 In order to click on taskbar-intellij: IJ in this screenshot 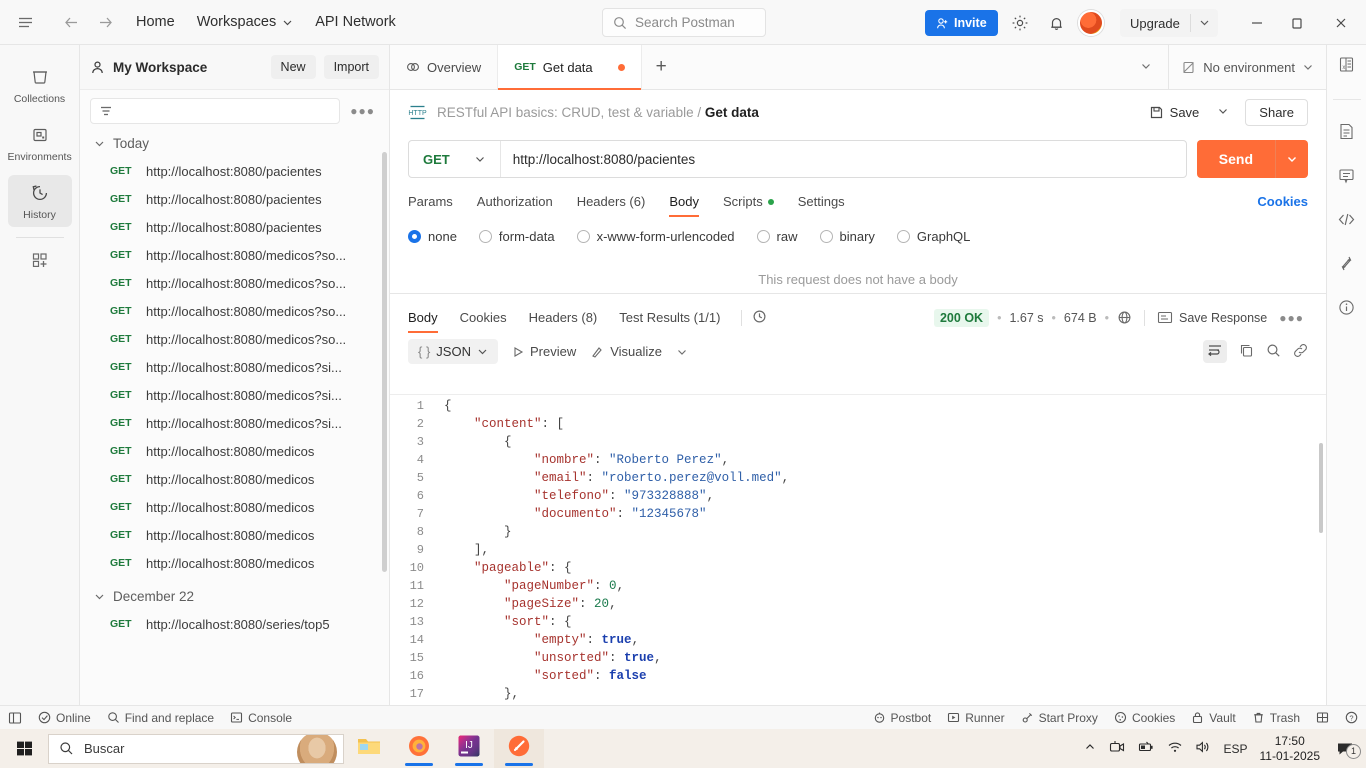, I will do `click(469, 748)`.